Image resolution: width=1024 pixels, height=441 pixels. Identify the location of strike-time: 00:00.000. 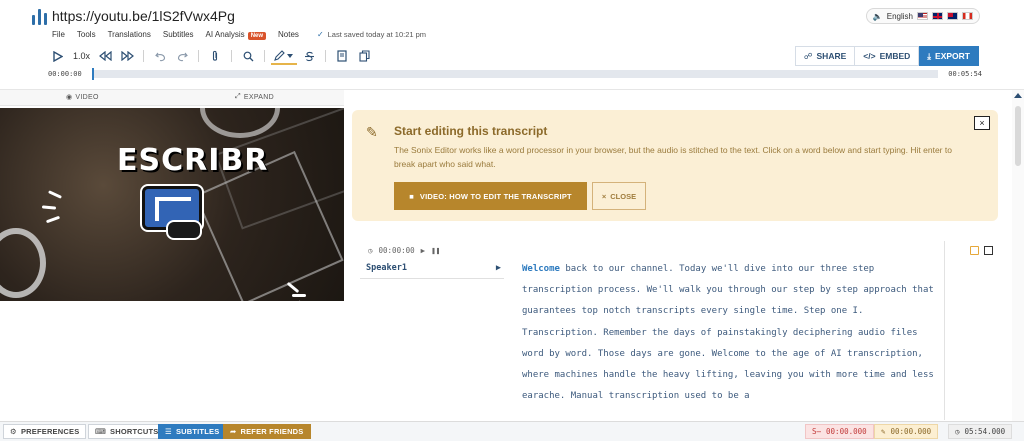
(846, 431).